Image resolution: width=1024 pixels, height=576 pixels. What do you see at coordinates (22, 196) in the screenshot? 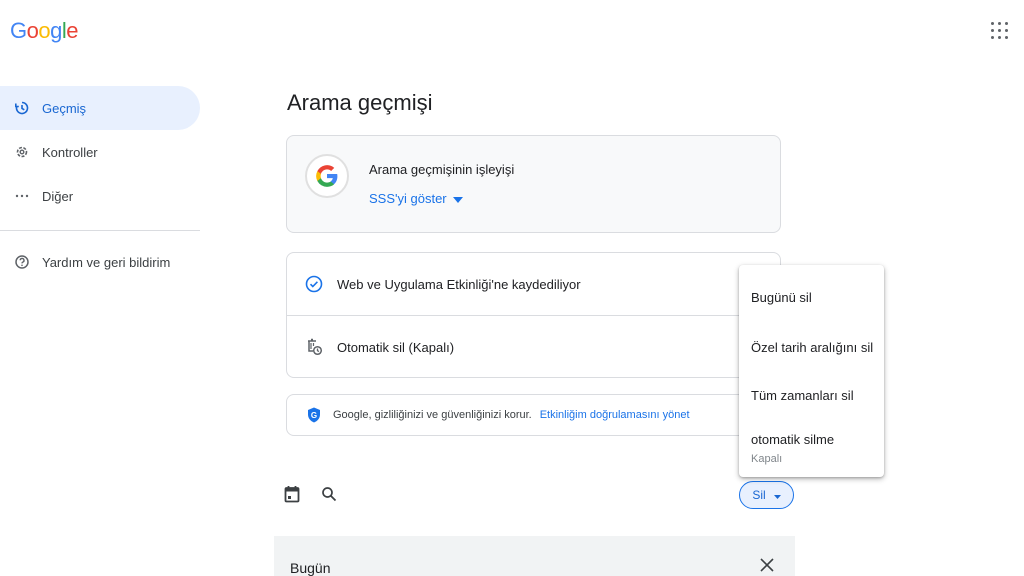
I see `more-horizontal-icon` at bounding box center [22, 196].